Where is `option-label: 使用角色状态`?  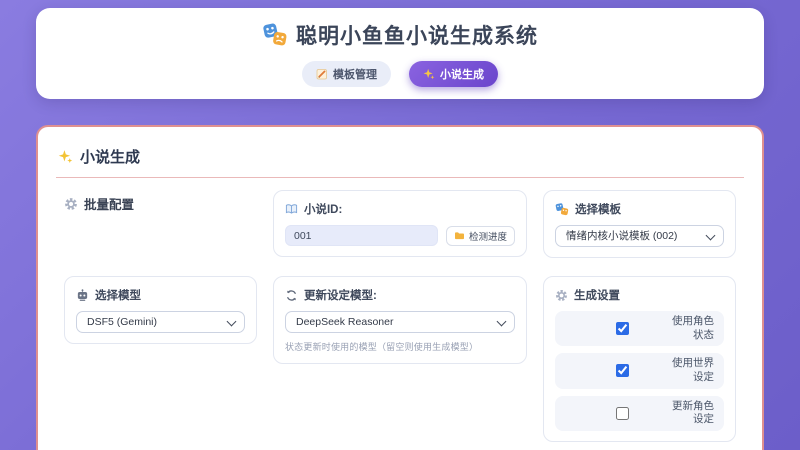
option-label: 使用角色状态 is located at coordinates (693, 328).